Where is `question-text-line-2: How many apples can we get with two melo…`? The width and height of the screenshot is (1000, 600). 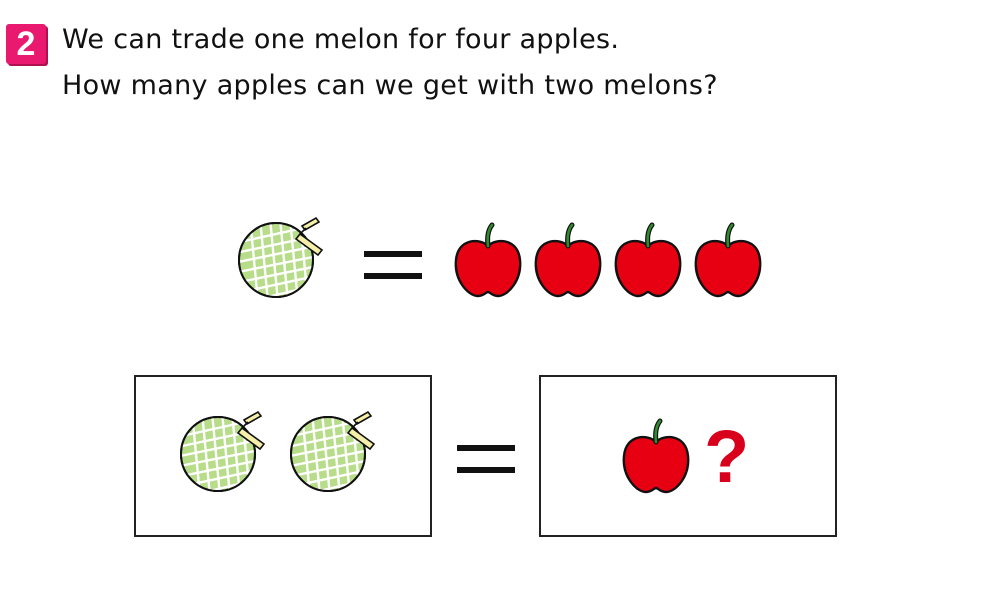
question-text-line-2: How many apples can we get with two melo… is located at coordinates (390, 85).